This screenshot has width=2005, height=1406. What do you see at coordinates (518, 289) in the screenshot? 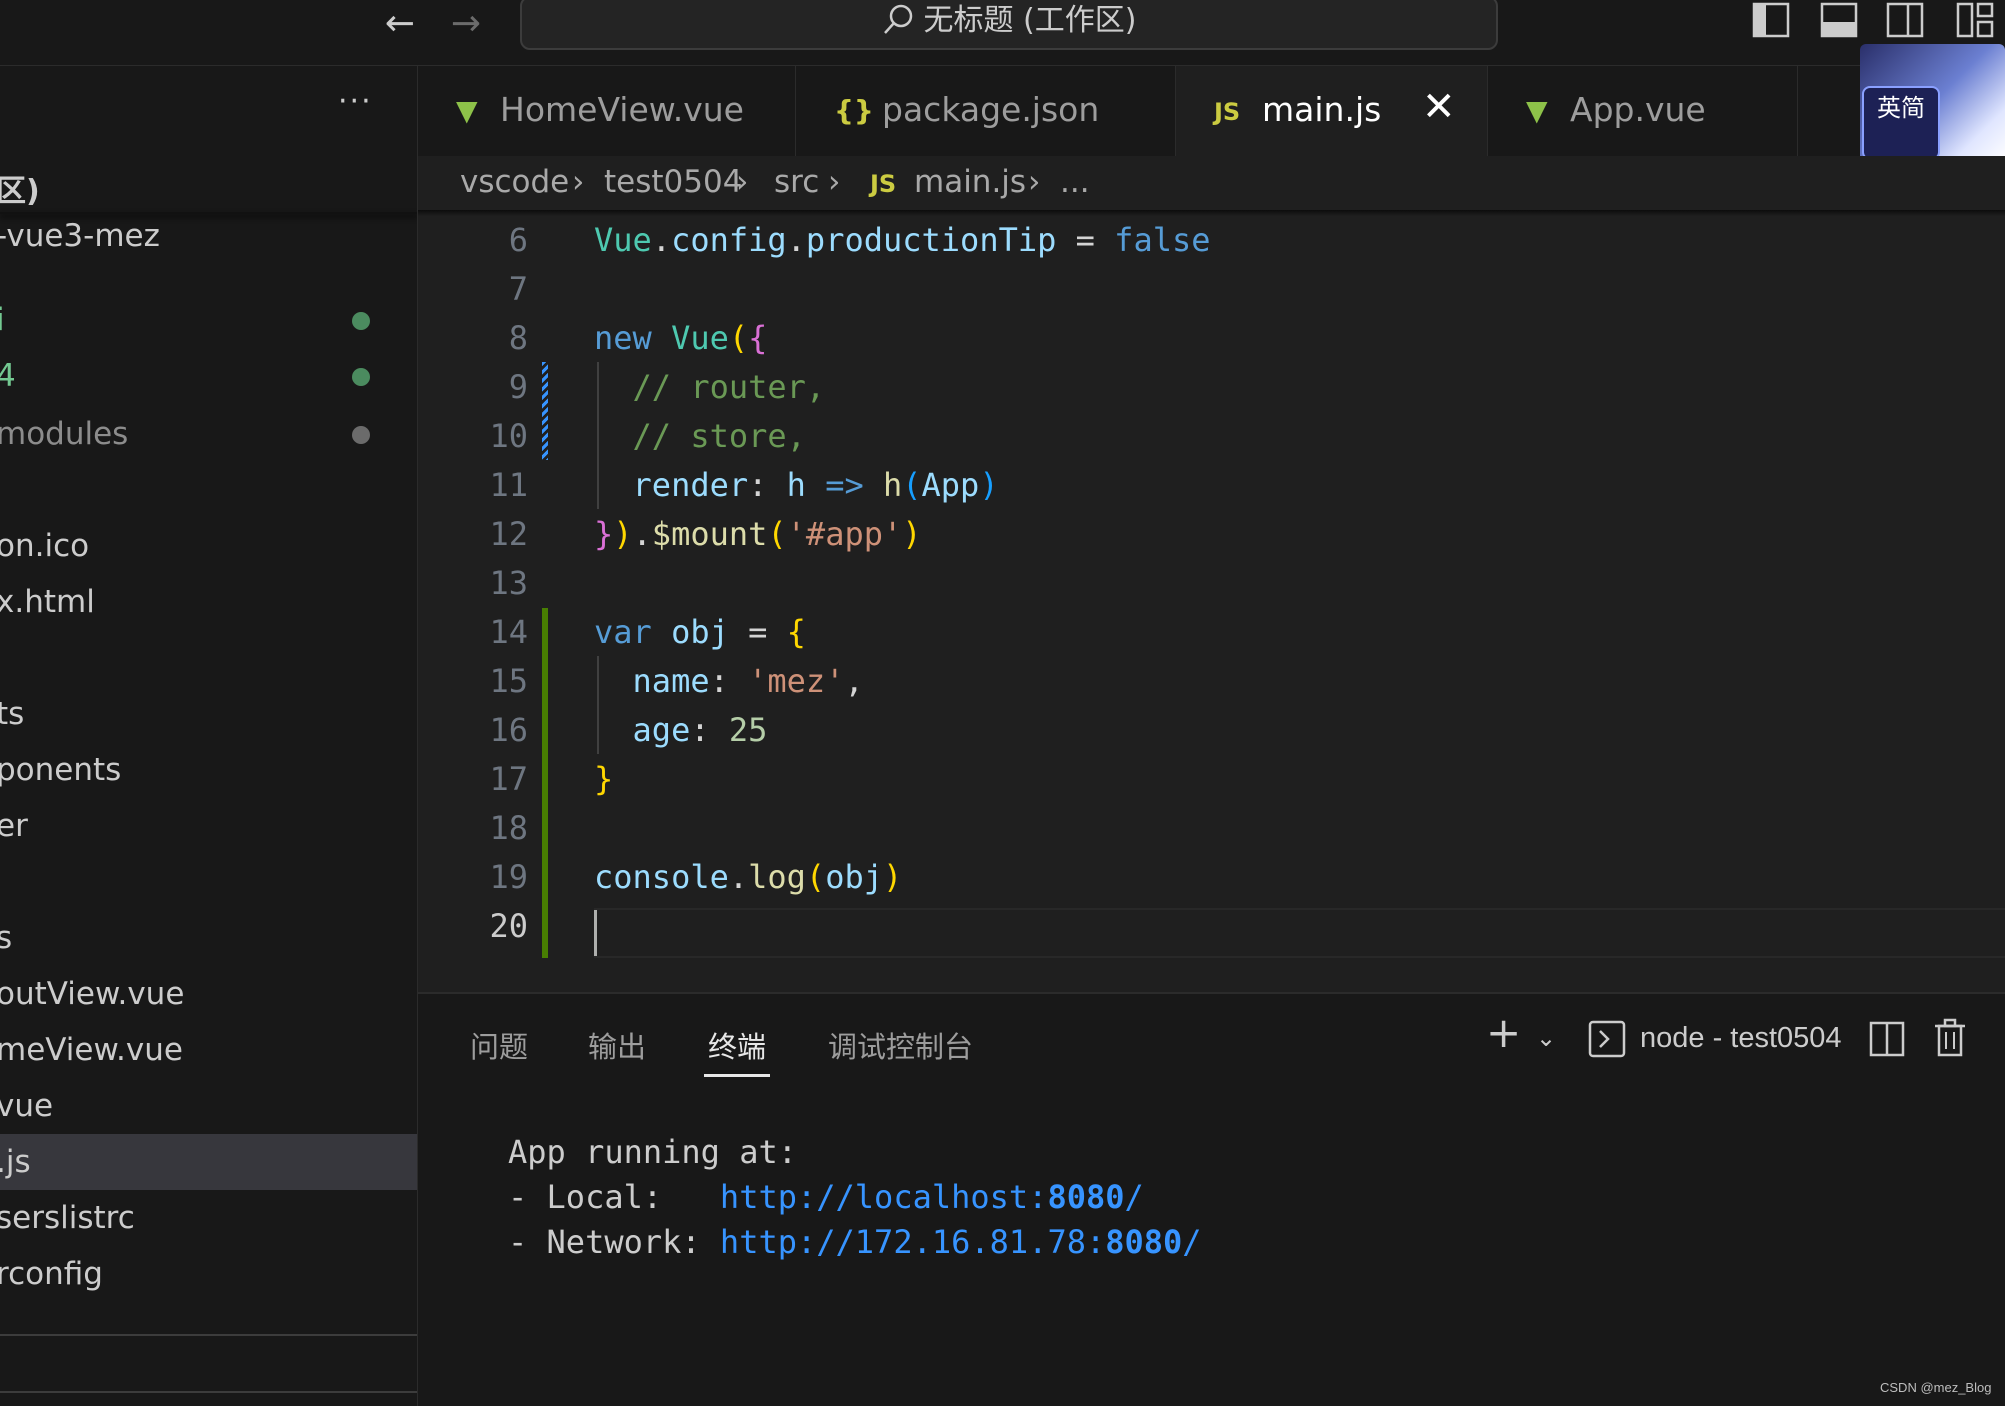
I see `line-number: 7` at bounding box center [518, 289].